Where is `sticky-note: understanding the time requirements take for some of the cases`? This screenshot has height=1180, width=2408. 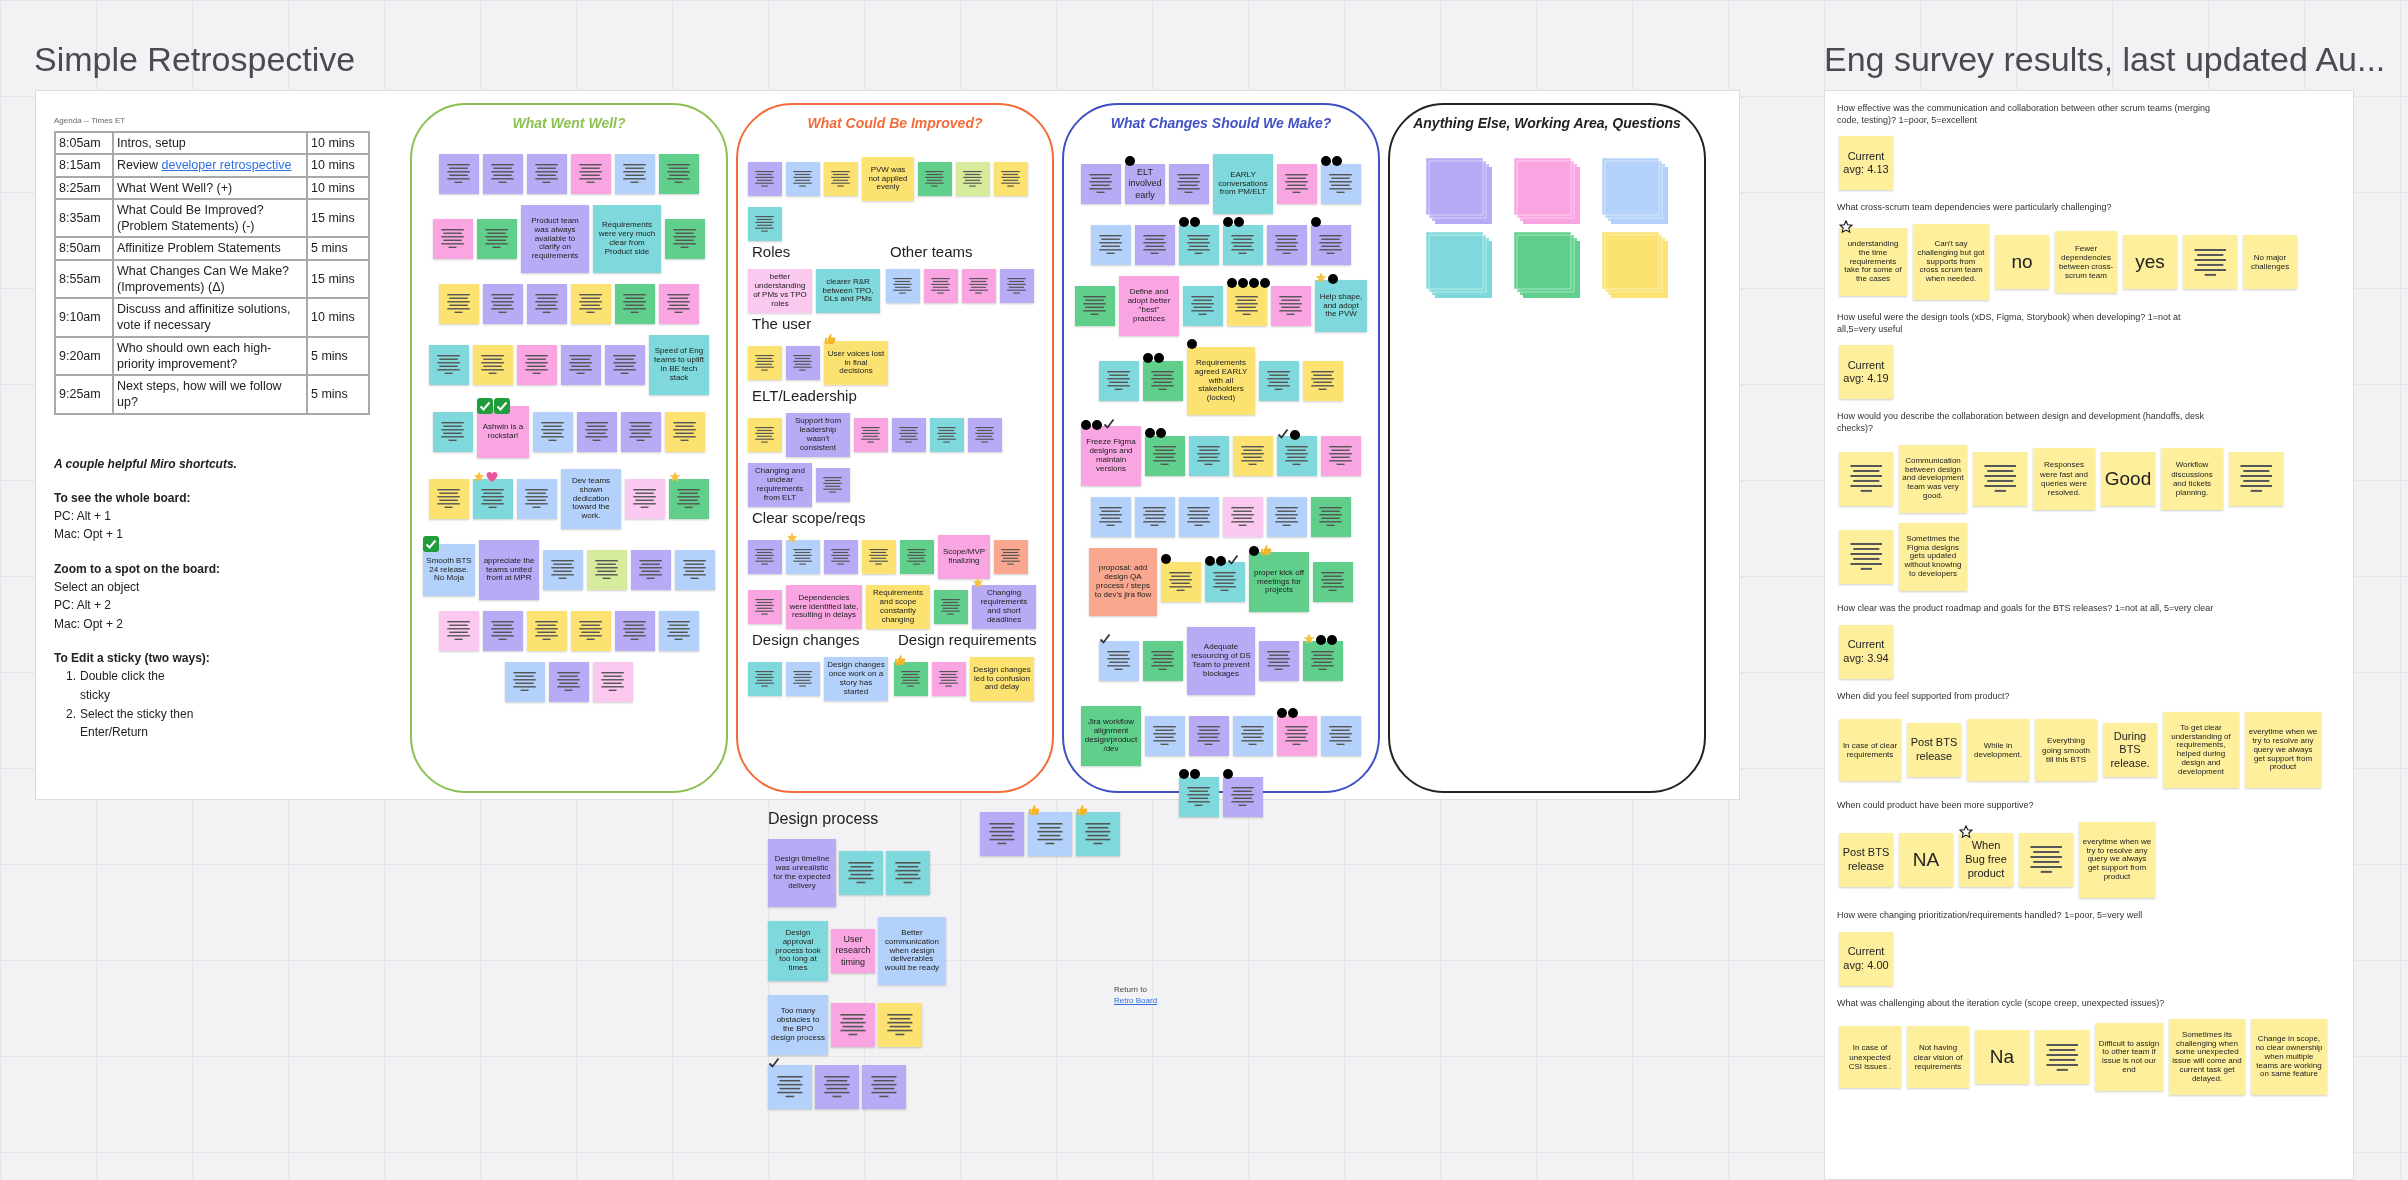
sticky-note: understanding the time requirements take for some of the cases is located at coordinates (1873, 262).